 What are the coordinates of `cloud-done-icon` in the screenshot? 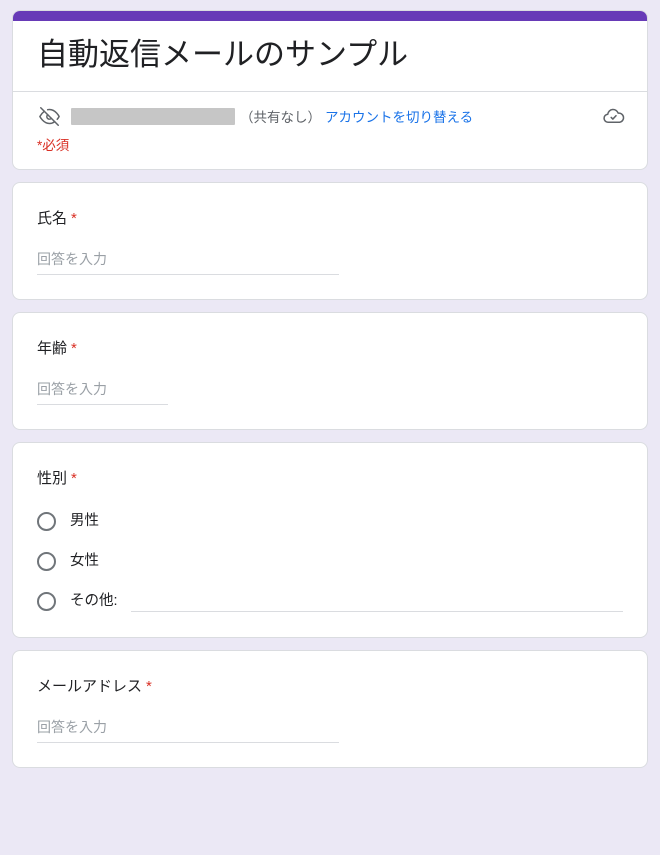 It's located at (613, 116).